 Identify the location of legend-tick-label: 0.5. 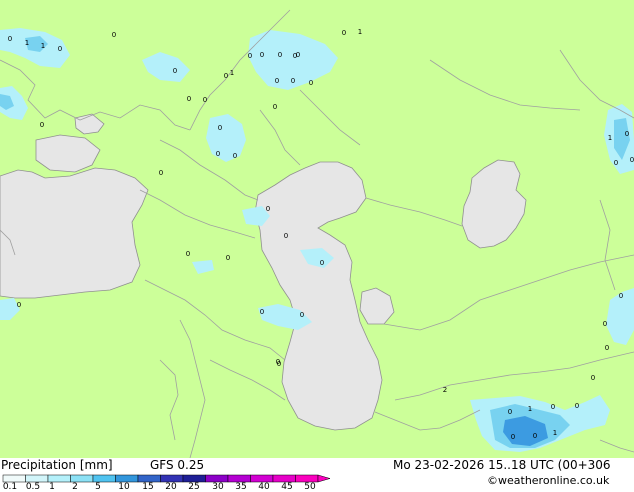
(33, 487).